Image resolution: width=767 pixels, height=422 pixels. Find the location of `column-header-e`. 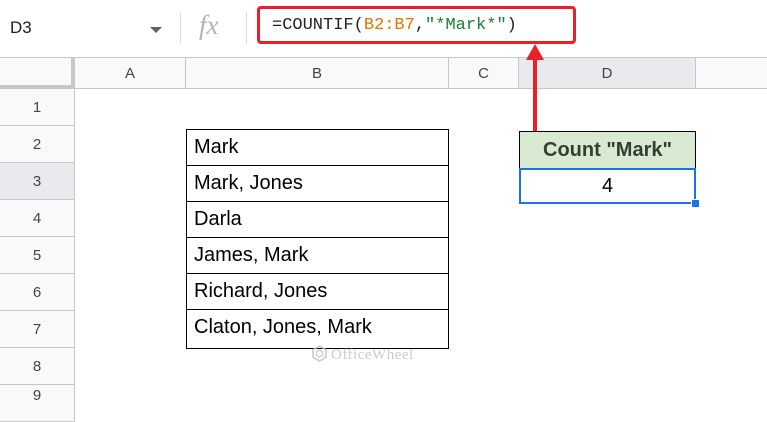

column-header-e is located at coordinates (731, 73).